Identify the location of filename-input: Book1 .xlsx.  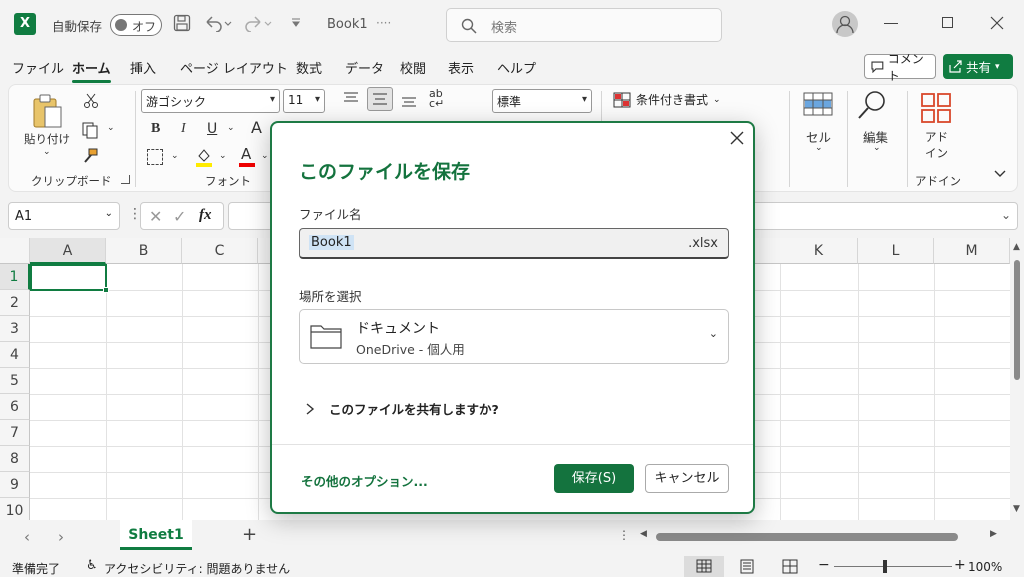
(514, 243).